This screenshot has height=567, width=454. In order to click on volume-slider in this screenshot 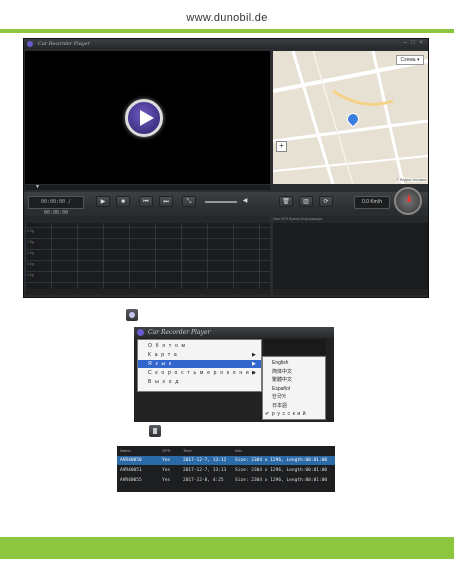, I will do `click(221, 202)`.